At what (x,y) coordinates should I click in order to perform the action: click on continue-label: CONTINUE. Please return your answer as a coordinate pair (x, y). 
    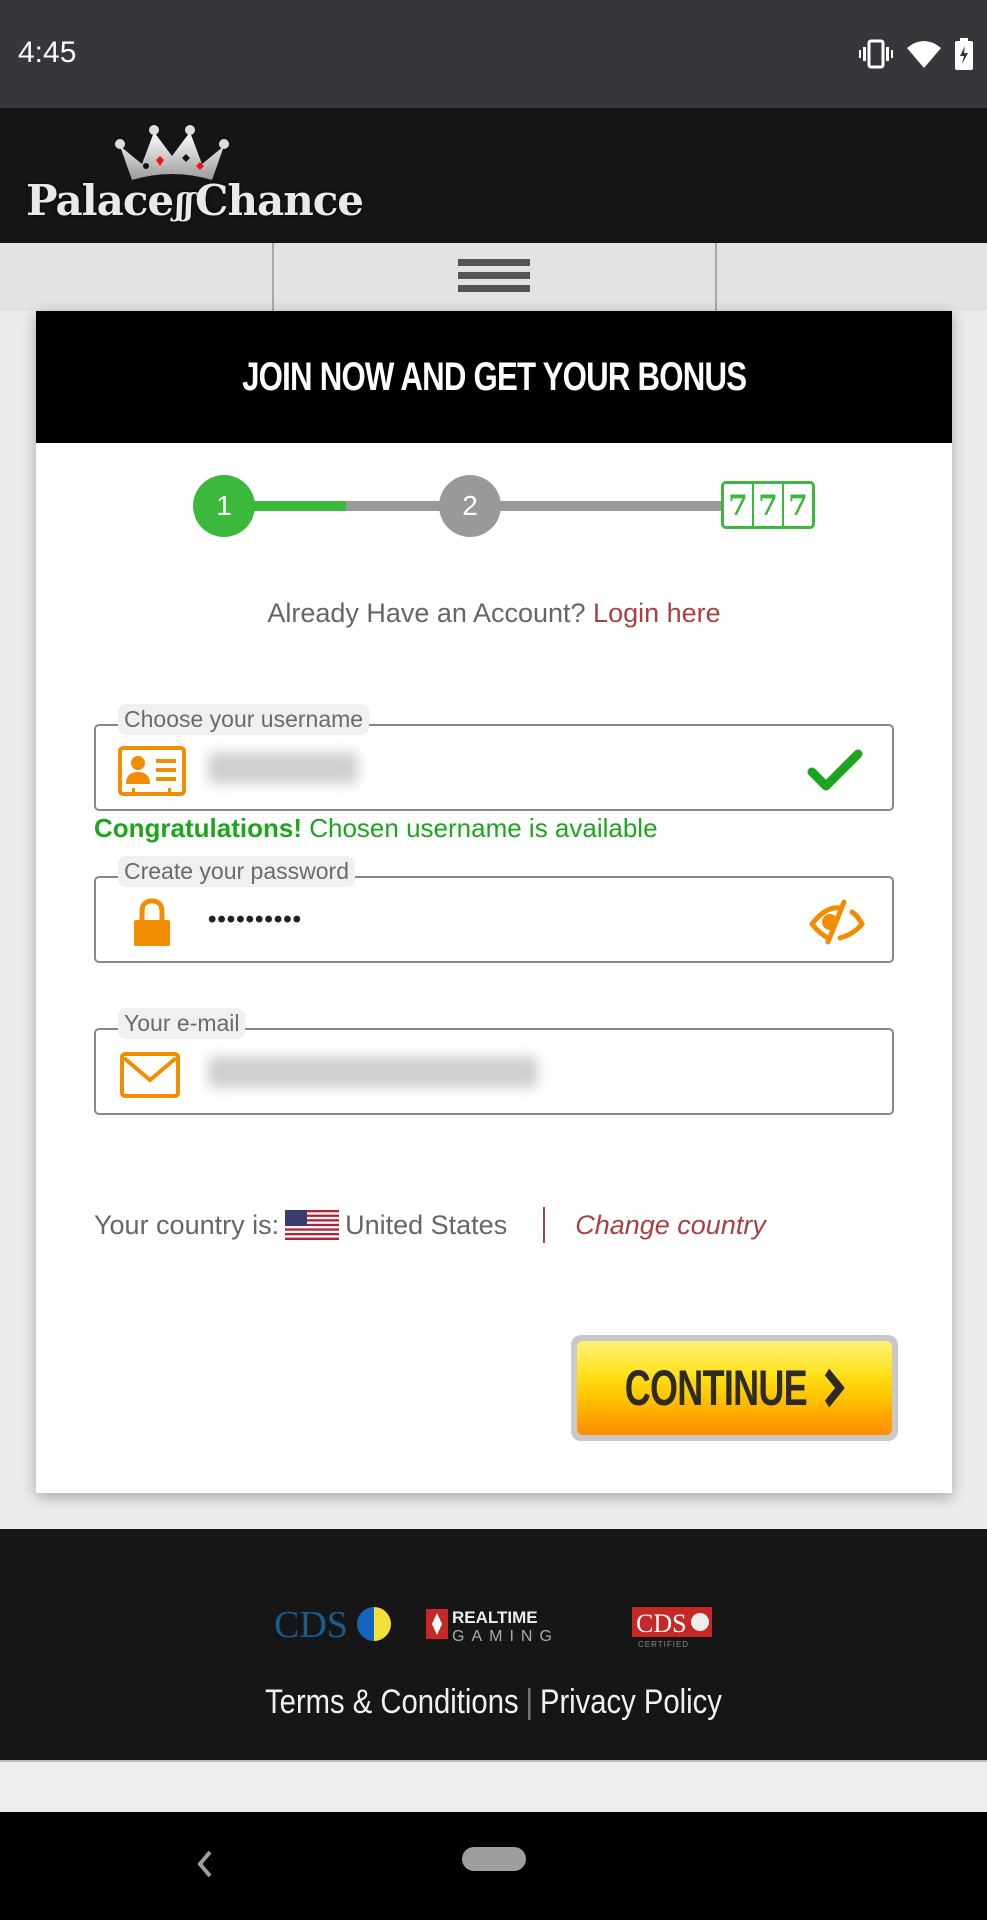
    Looking at the image, I should click on (716, 1388).